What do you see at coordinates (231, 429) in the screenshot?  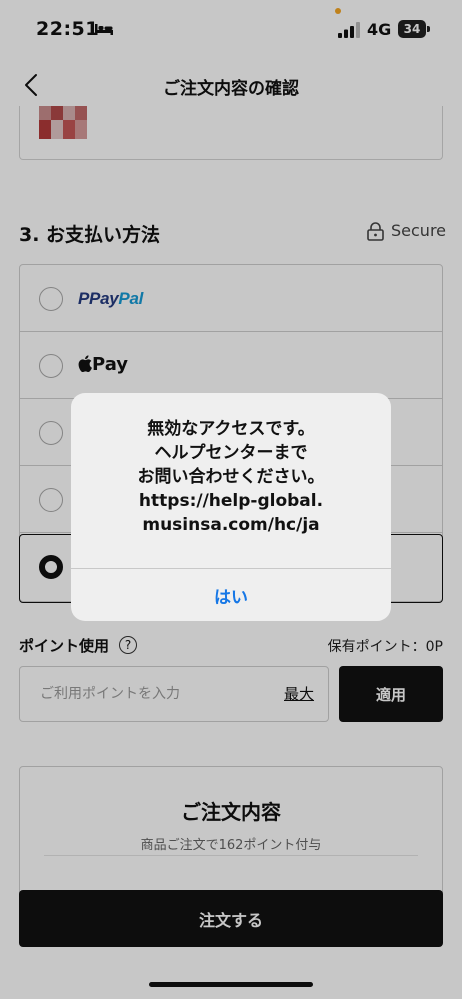 I see `alert-line-1: 無効なアクセスです。` at bounding box center [231, 429].